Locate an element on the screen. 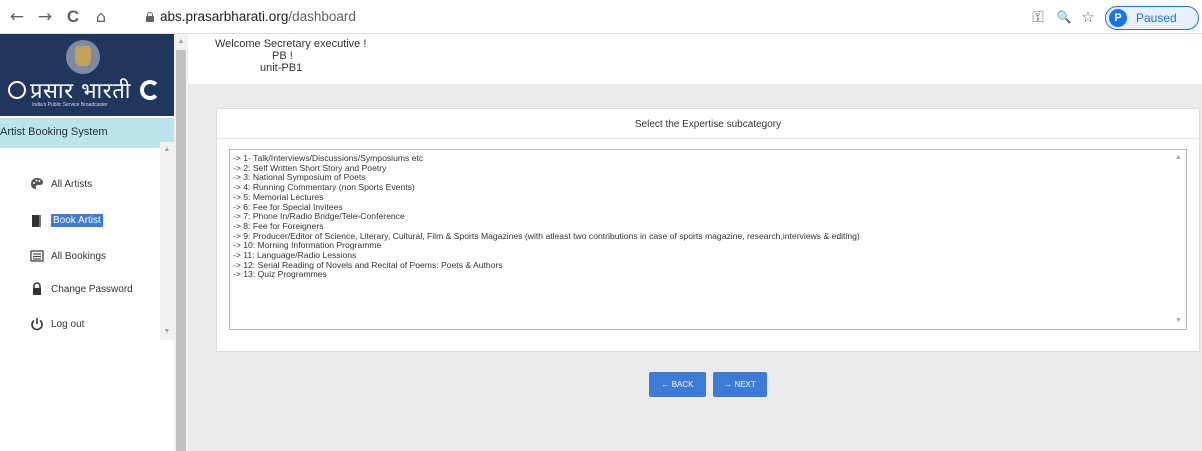 The height and width of the screenshot is (451, 1202). brand-name: प्रसार भारती is located at coordinates (80, 91).